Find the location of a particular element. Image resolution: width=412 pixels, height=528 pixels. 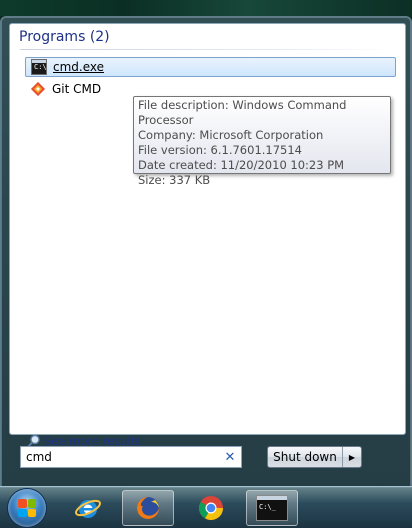

search-input-value: cmd is located at coordinates (121, 457).